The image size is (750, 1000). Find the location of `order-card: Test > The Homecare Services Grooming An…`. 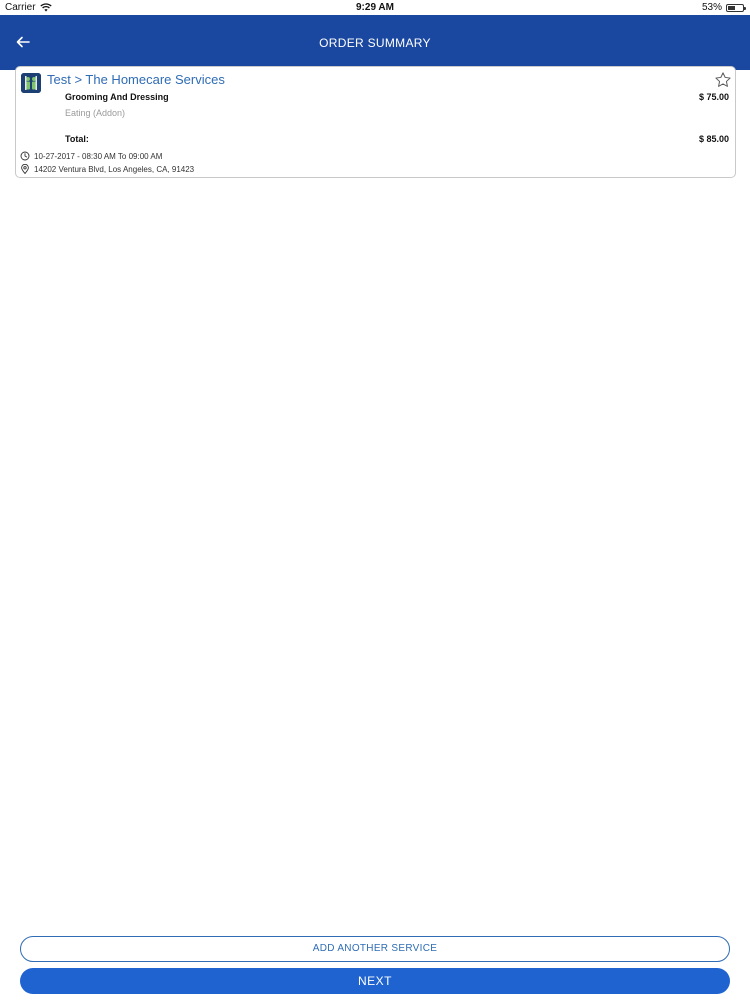

order-card: Test > The Homecare Services Grooming An… is located at coordinates (375, 122).